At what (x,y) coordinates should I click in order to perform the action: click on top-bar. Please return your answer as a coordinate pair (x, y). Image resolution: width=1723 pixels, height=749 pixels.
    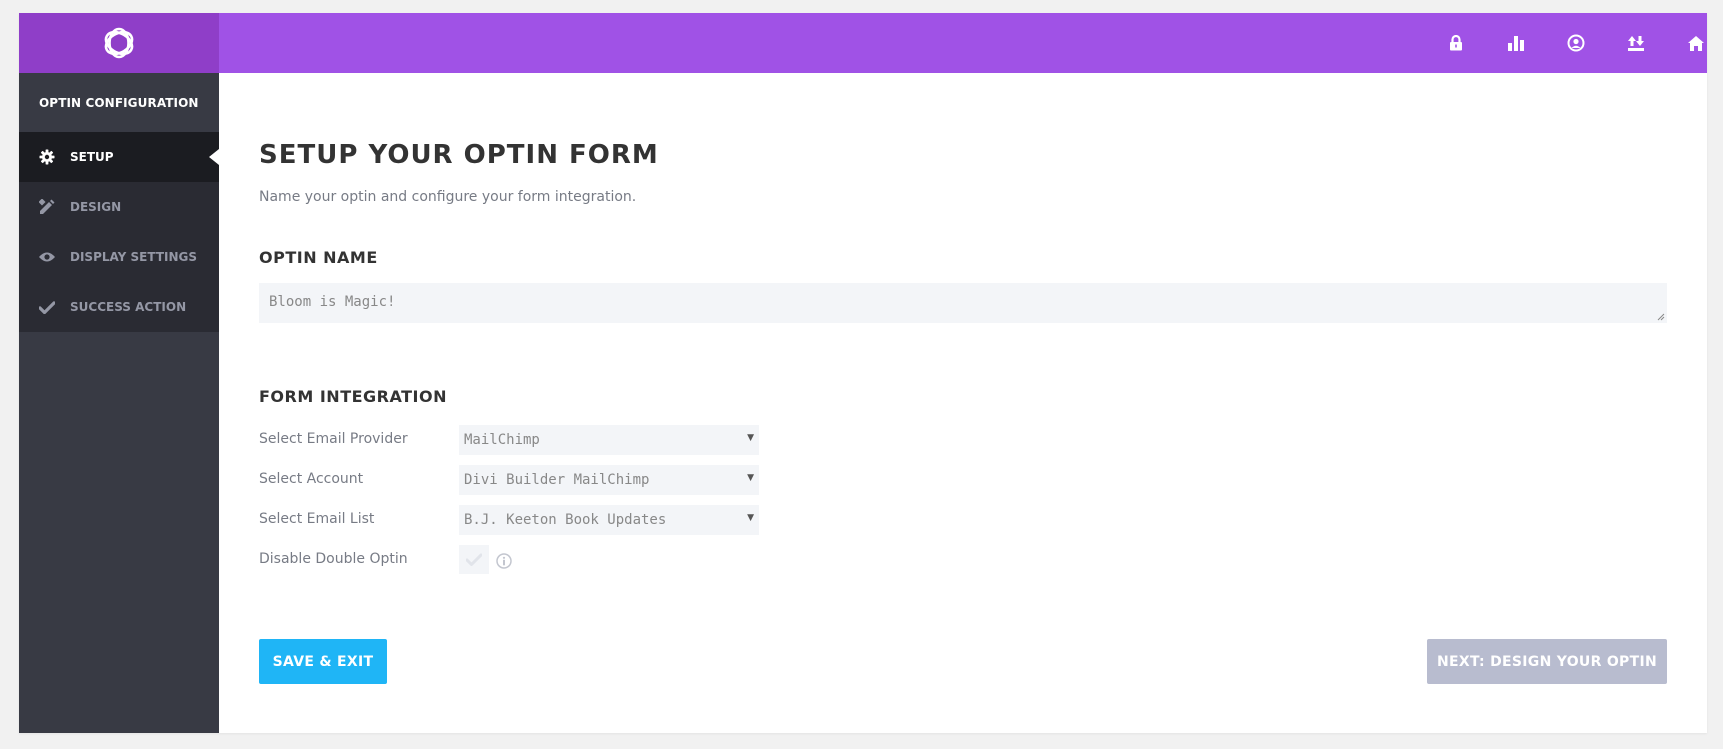
    Looking at the image, I should click on (963, 43).